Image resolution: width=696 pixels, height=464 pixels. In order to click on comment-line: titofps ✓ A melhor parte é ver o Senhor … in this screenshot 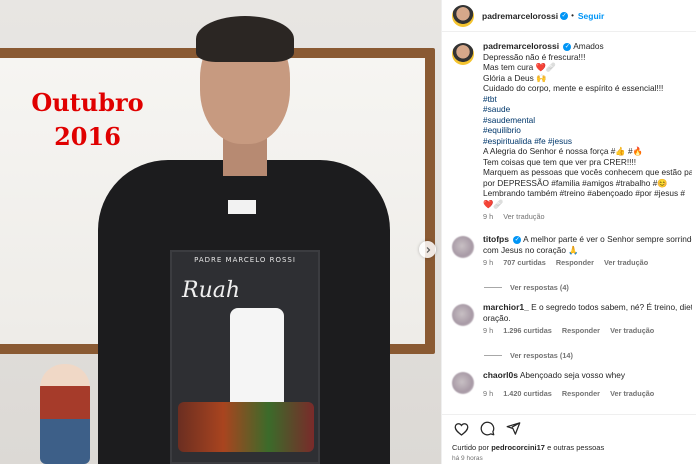, I will do `click(587, 239)`.